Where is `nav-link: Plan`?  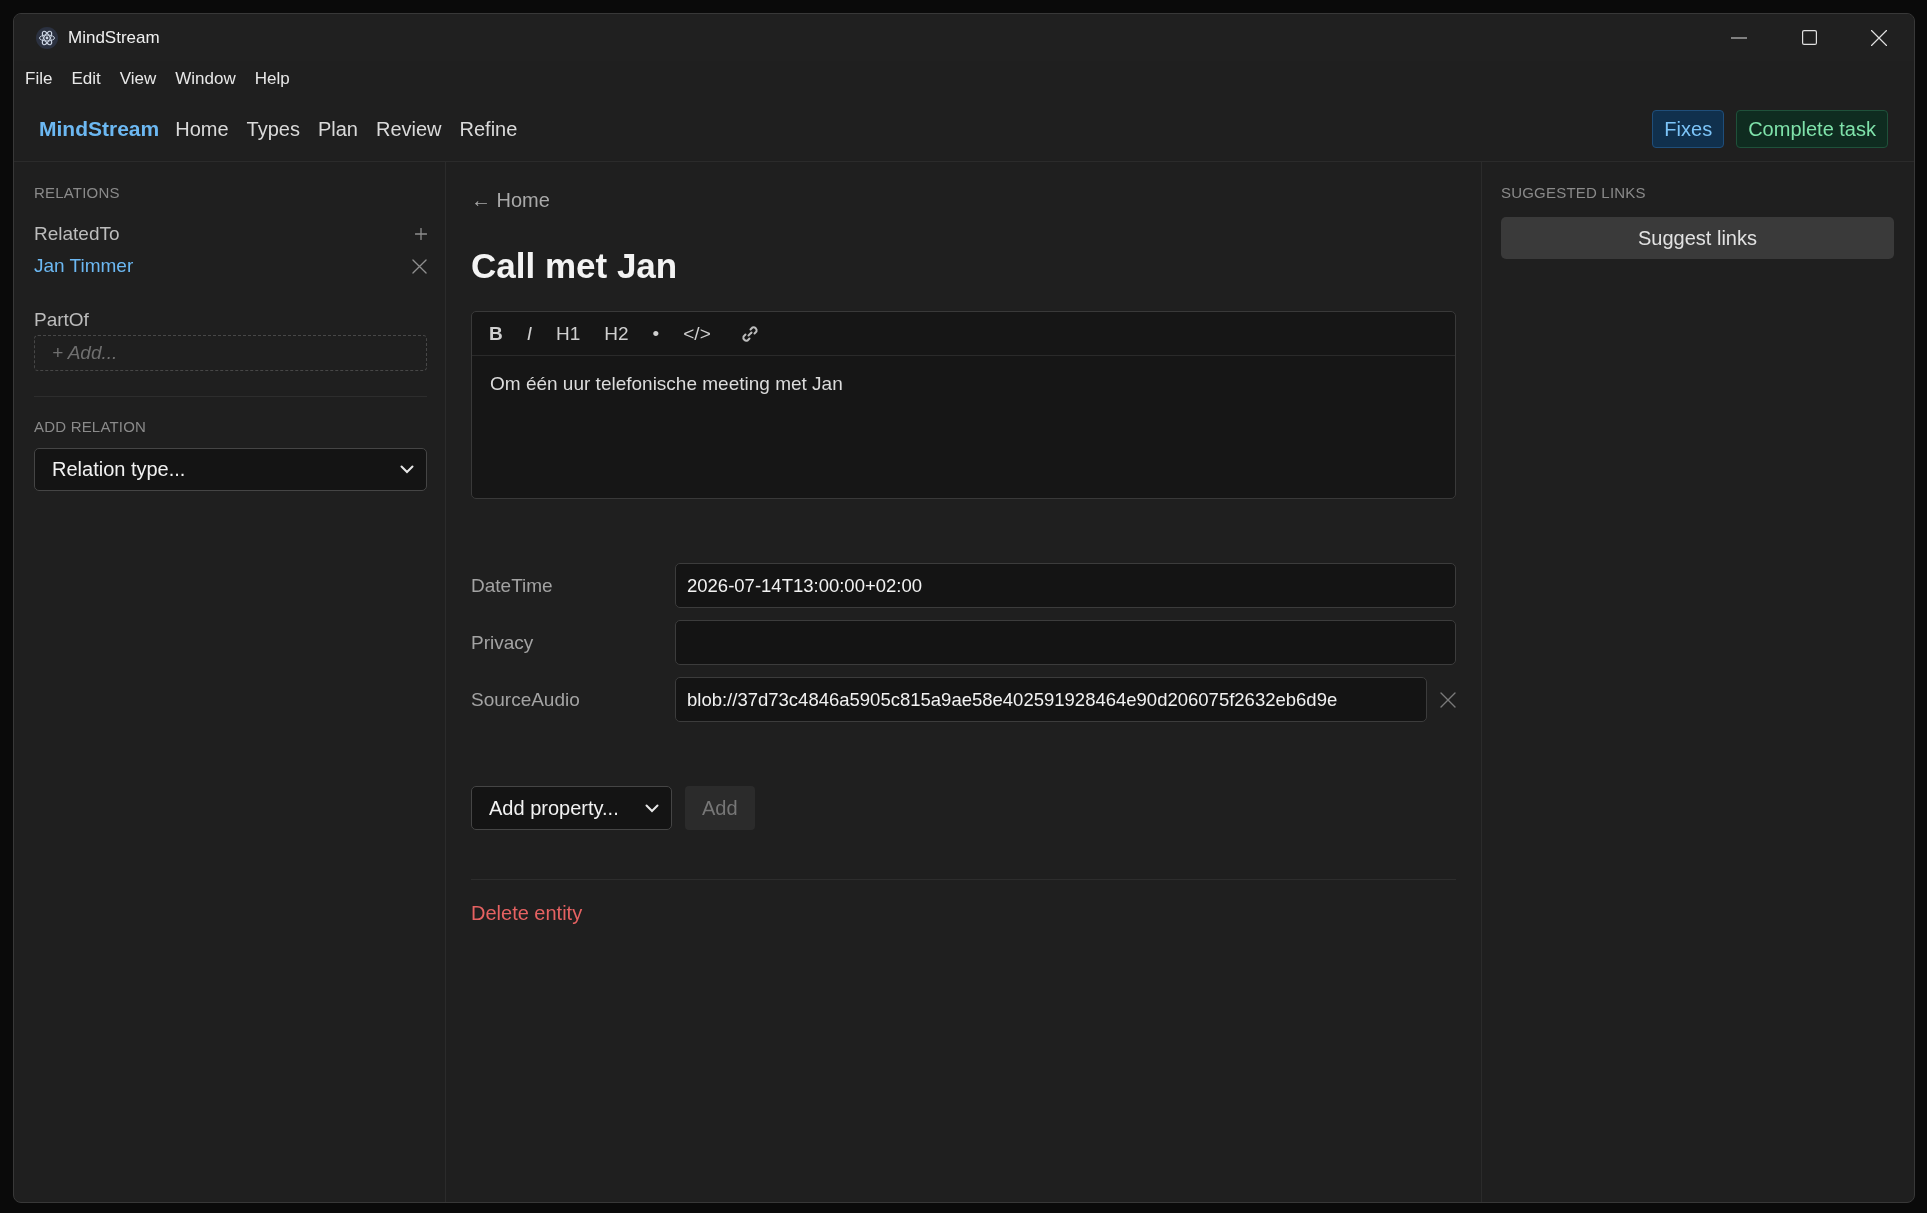
nav-link: Plan is located at coordinates (337, 129).